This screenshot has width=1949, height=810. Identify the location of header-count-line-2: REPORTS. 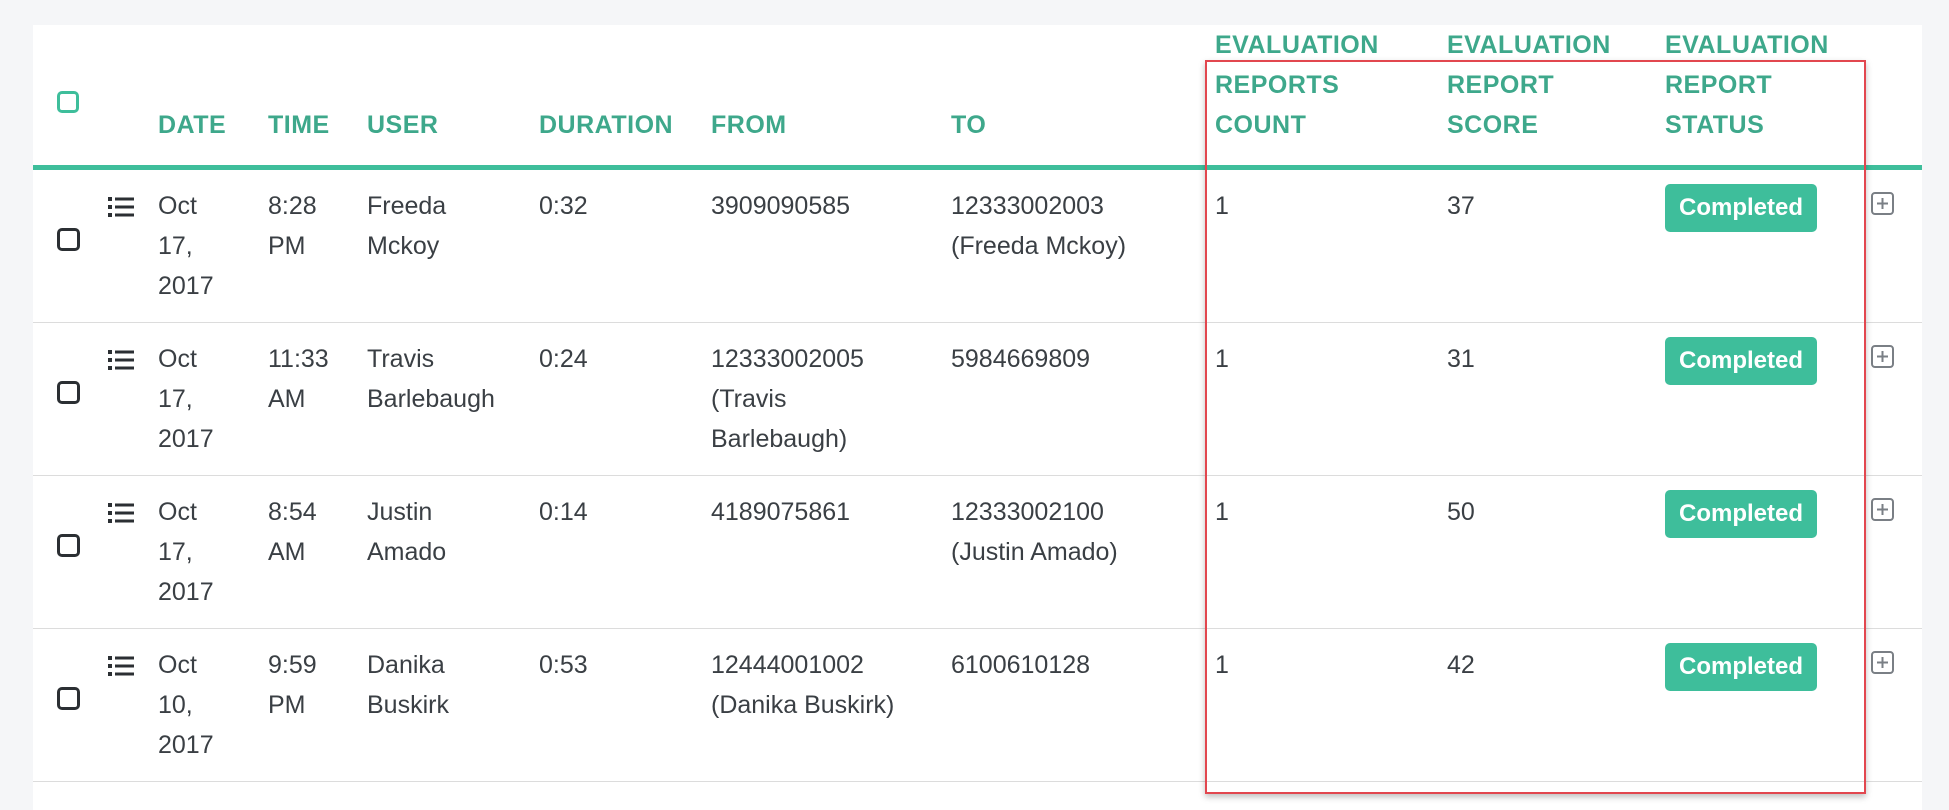
(1277, 85).